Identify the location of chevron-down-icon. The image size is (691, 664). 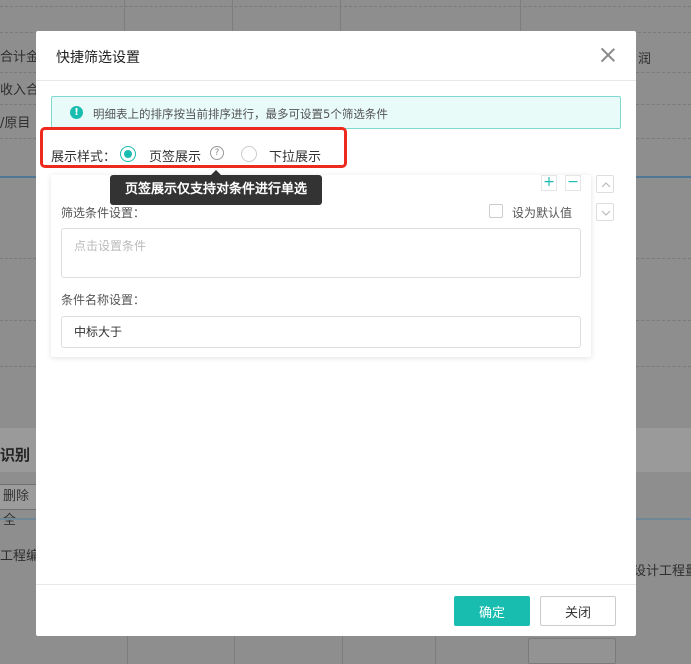
(606, 213).